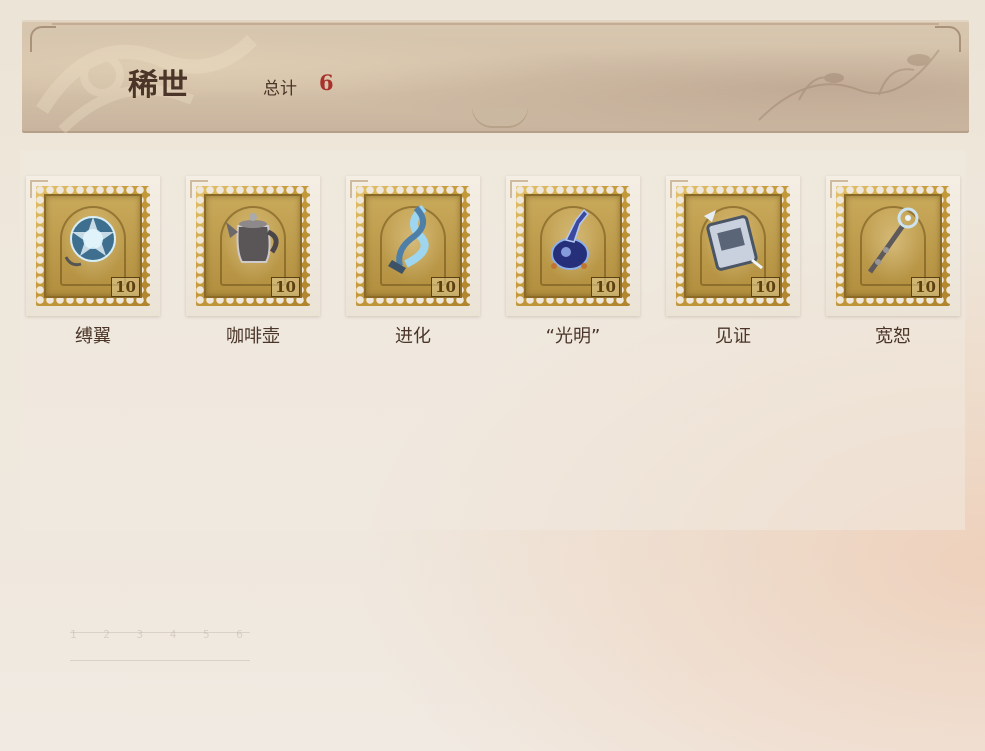  Describe the element at coordinates (326, 82) in the screenshot. I see `total-count: 6` at that location.